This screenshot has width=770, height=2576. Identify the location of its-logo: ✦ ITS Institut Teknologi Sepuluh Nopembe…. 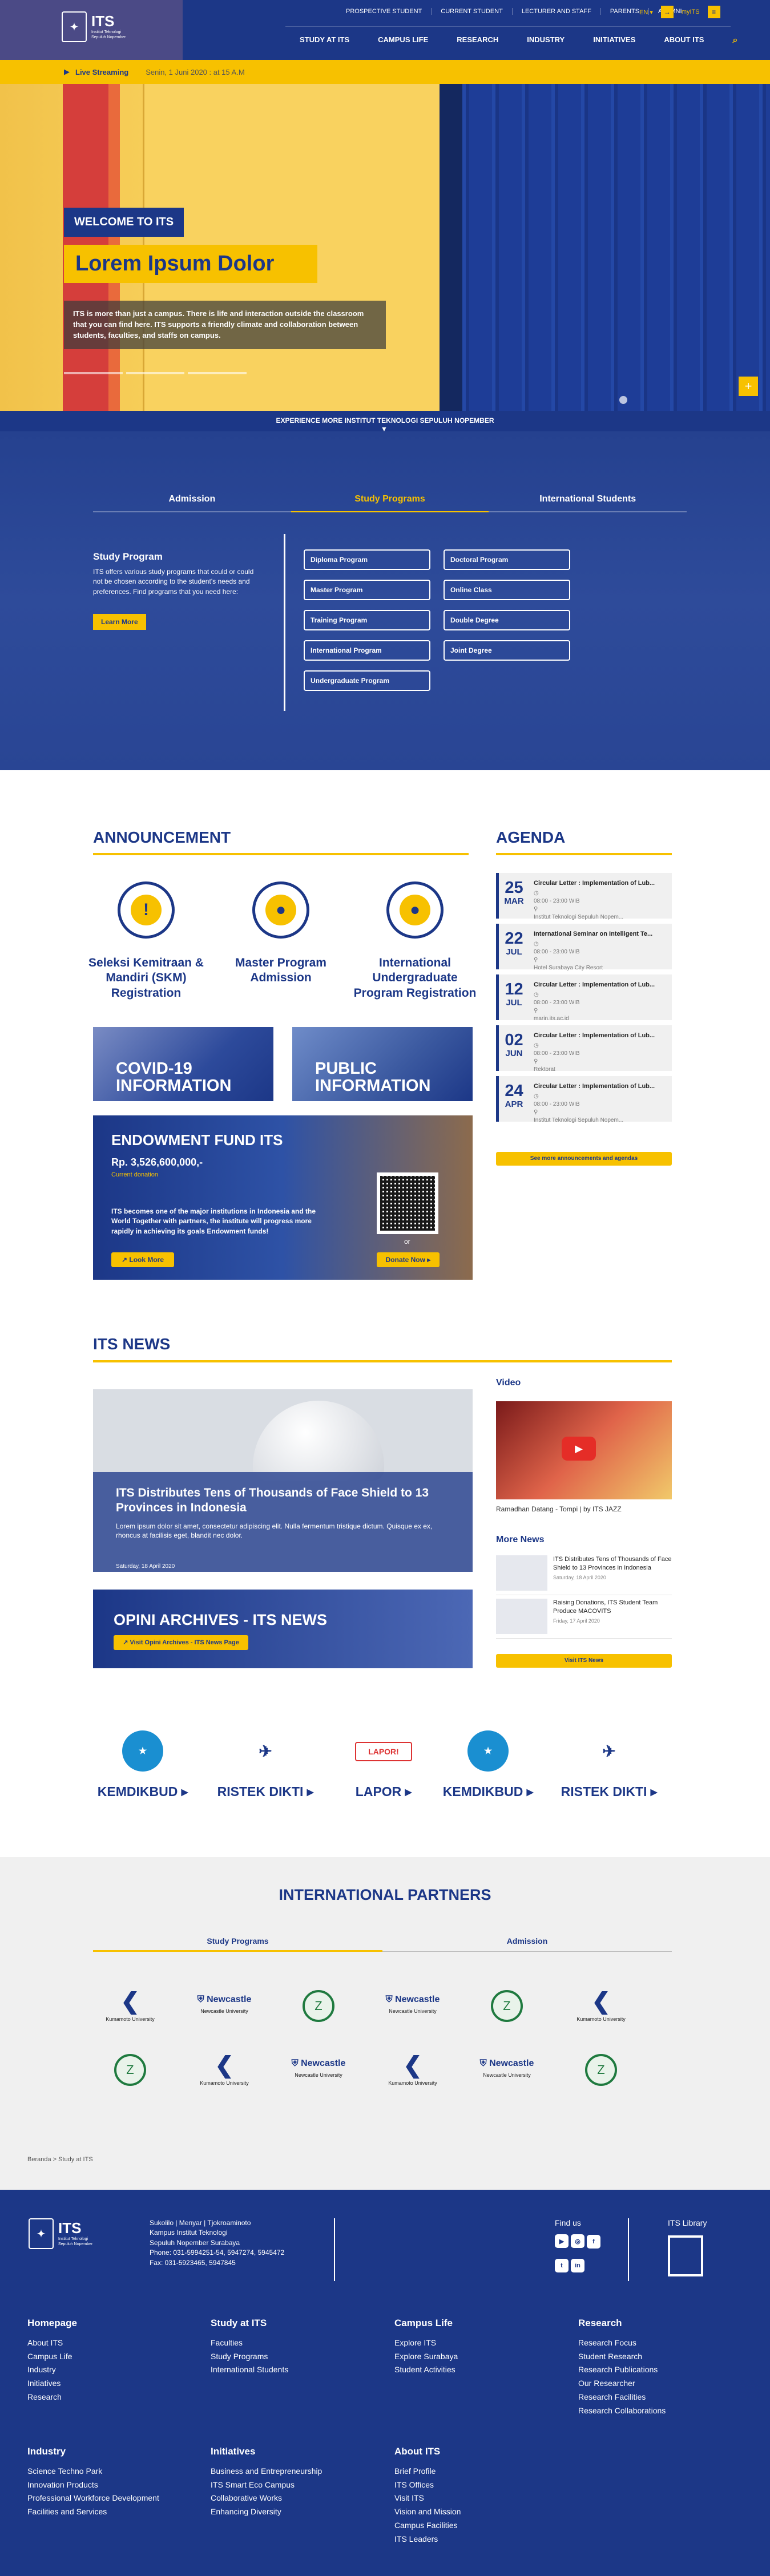
(96, 26).